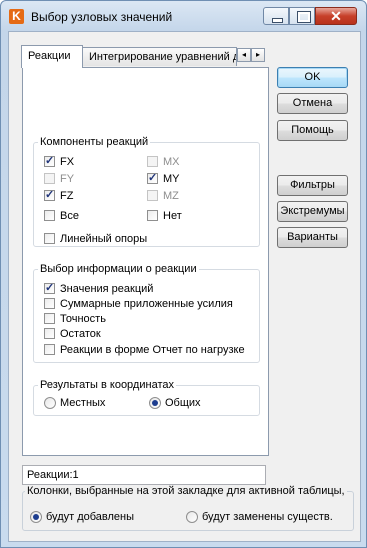 The width and height of the screenshot is (367, 548). I want to click on radio-label: будут заменены существ., so click(267, 517).